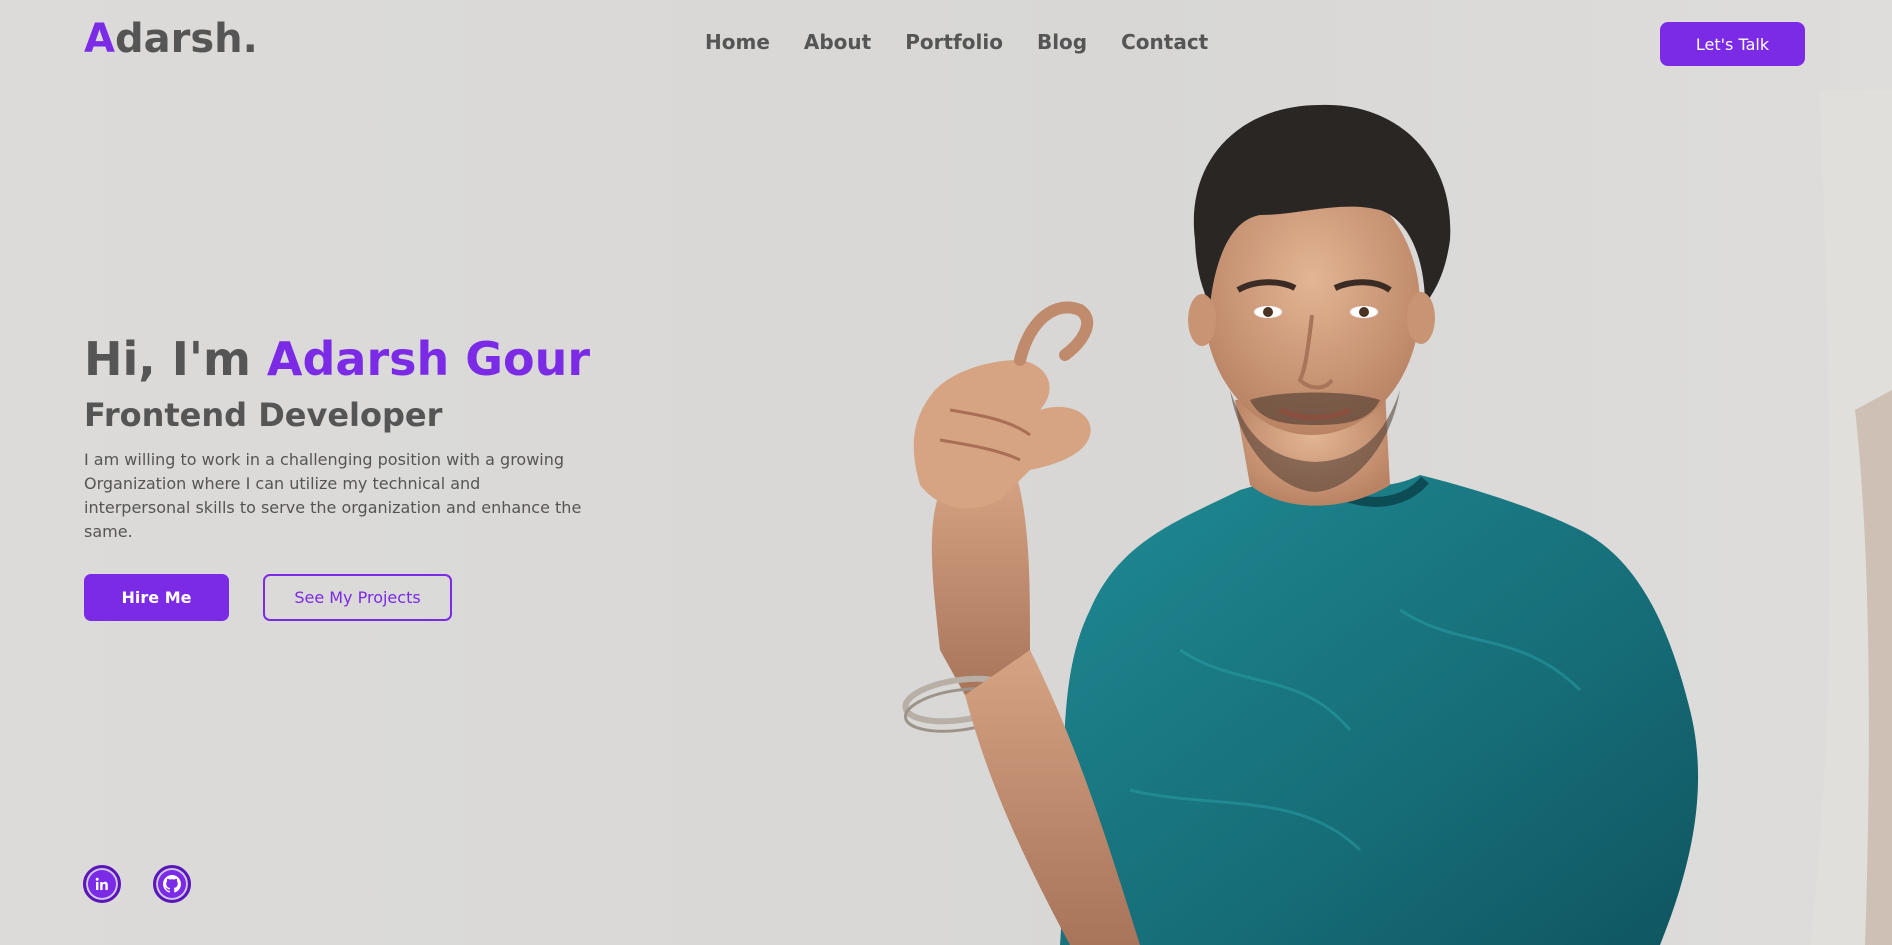 This screenshot has height=945, width=1892. What do you see at coordinates (137, 884) in the screenshot?
I see `social-links` at bounding box center [137, 884].